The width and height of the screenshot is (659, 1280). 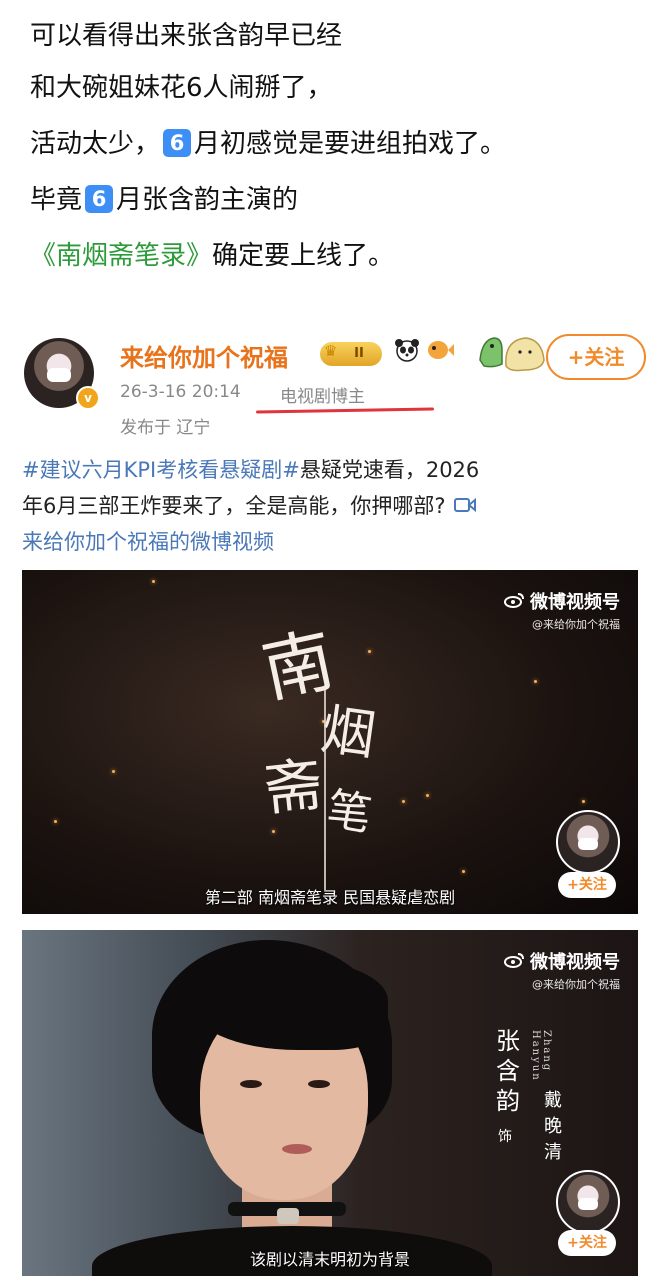 What do you see at coordinates (56, 200) in the screenshot?
I see `intro-line-4-part-a: 毕竟` at bounding box center [56, 200].